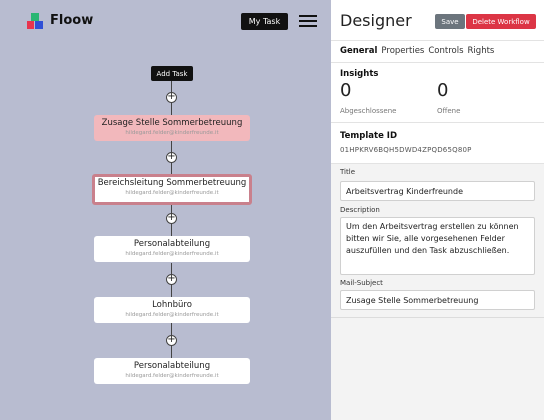 The width and height of the screenshot is (544, 420). I want to click on tab-rights: Rights, so click(481, 51).